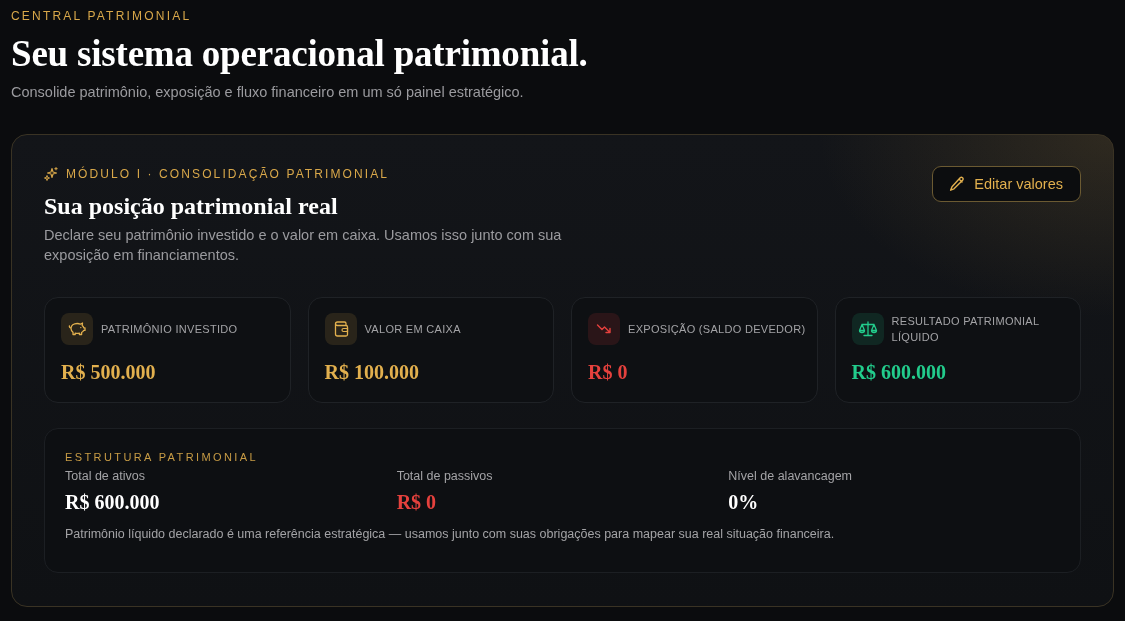 The image size is (1125, 621). What do you see at coordinates (162, 457) in the screenshot?
I see `structure-title: ESTRUTURA PATRIMONIAL` at bounding box center [162, 457].